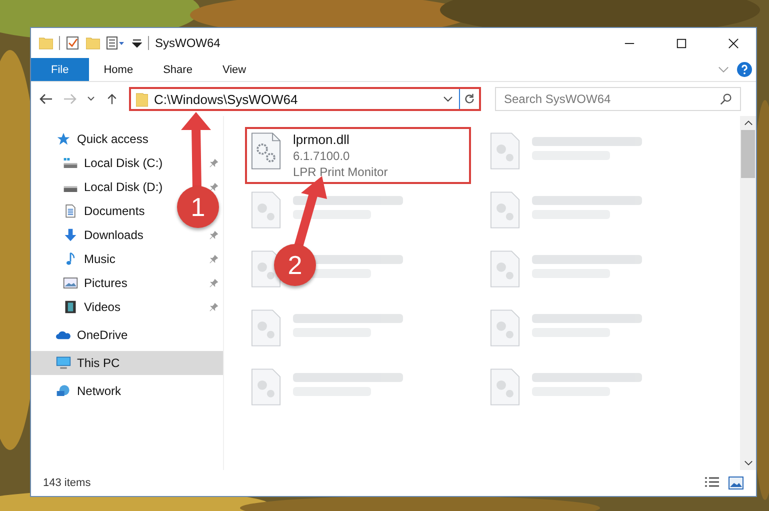  Describe the element at coordinates (748, 463) in the screenshot. I see `scroll-down-icon` at that location.